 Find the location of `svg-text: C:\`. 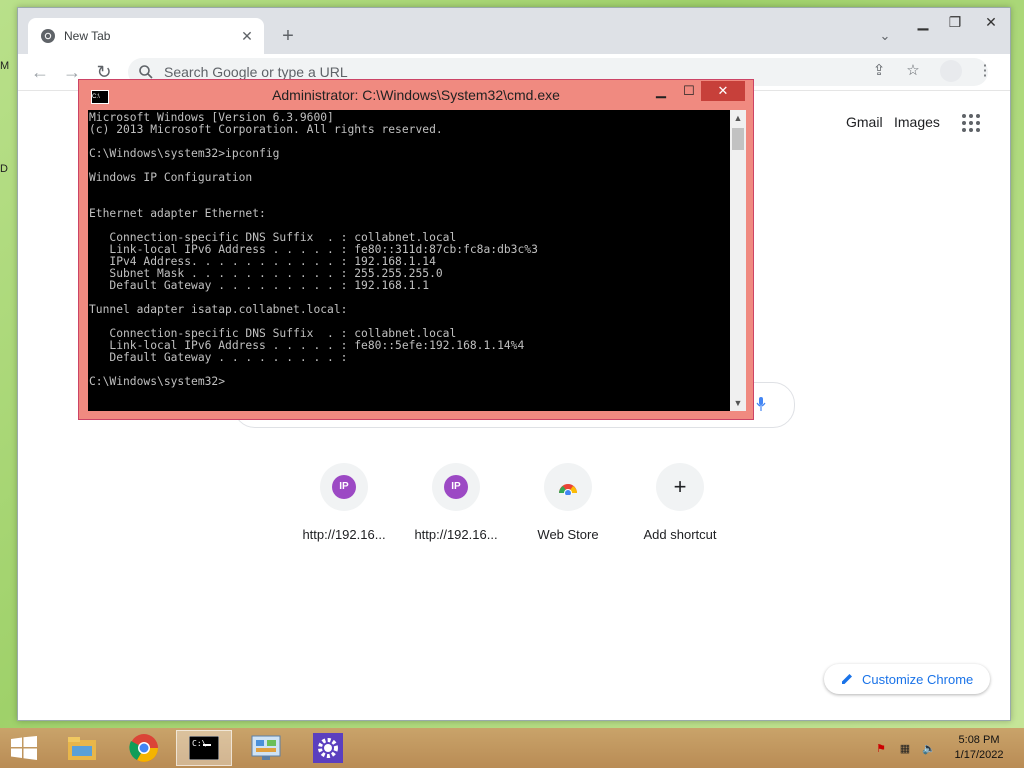

svg-text: C:\ is located at coordinates (199, 743).